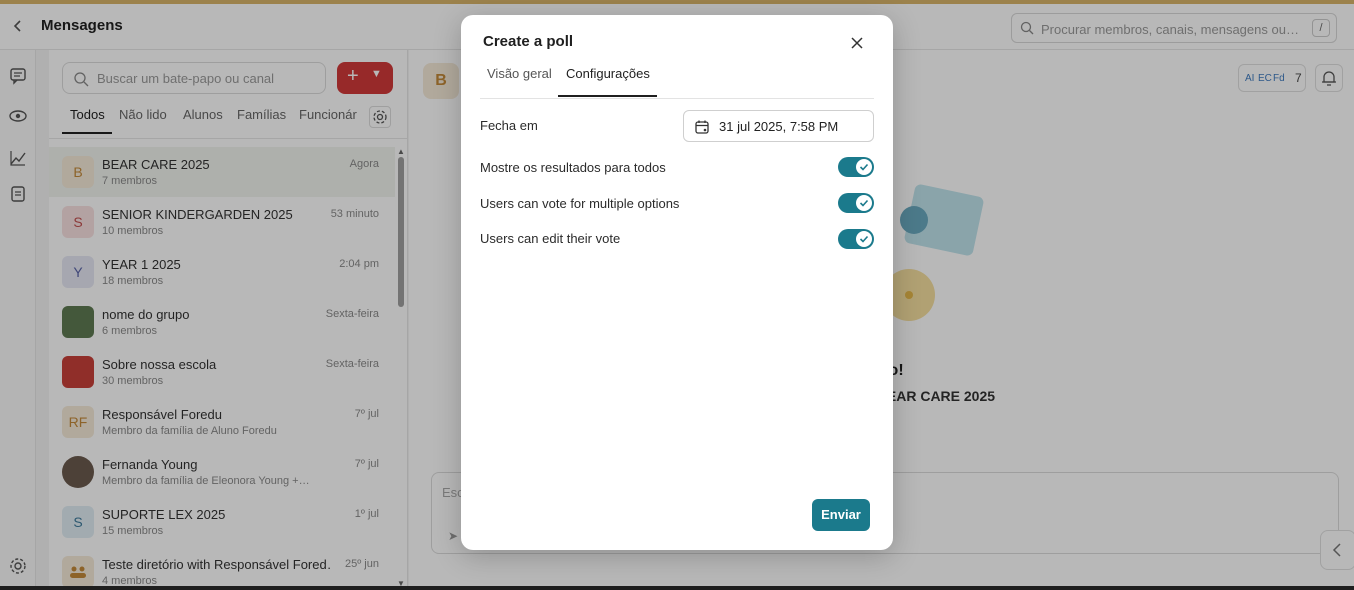  What do you see at coordinates (857, 43) in the screenshot?
I see `close-icon` at bounding box center [857, 43].